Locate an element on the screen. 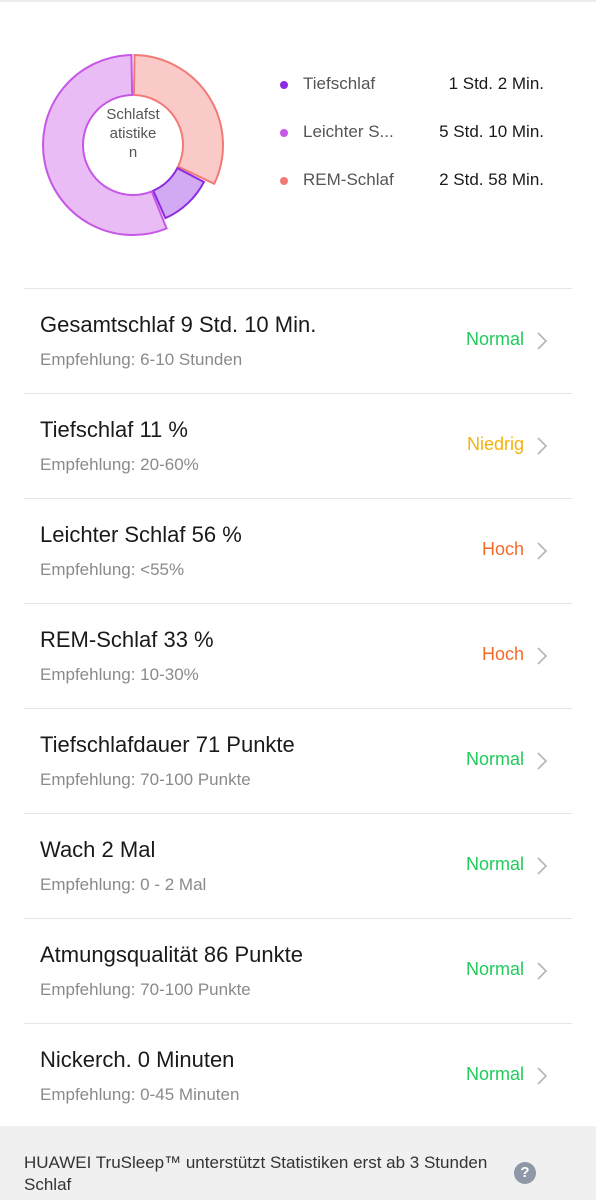 This screenshot has height=1200, width=596. metric-recommendation: Empfehlung: 20-60% is located at coordinates (119, 464).